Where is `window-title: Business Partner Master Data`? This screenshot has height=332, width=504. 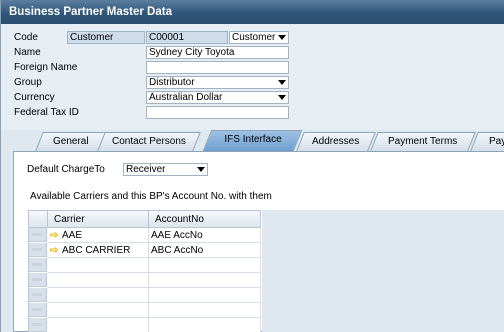 window-title: Business Partner Master Data is located at coordinates (252, 12).